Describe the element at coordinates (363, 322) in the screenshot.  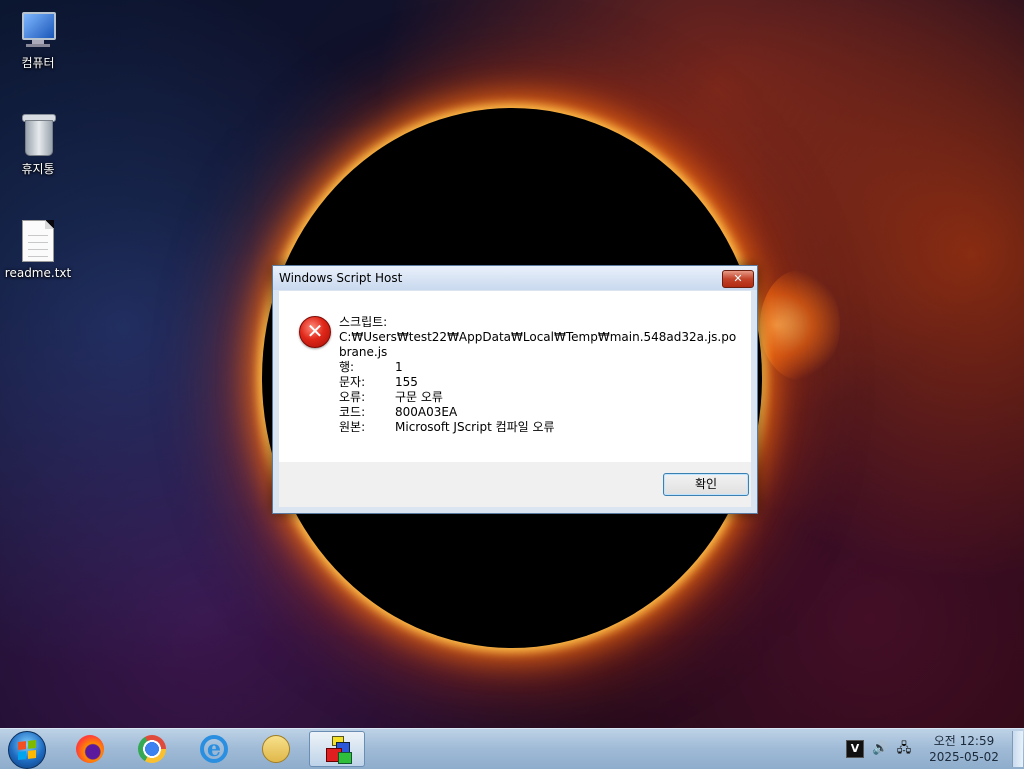
I see `script-label: 스크립트:` at that location.